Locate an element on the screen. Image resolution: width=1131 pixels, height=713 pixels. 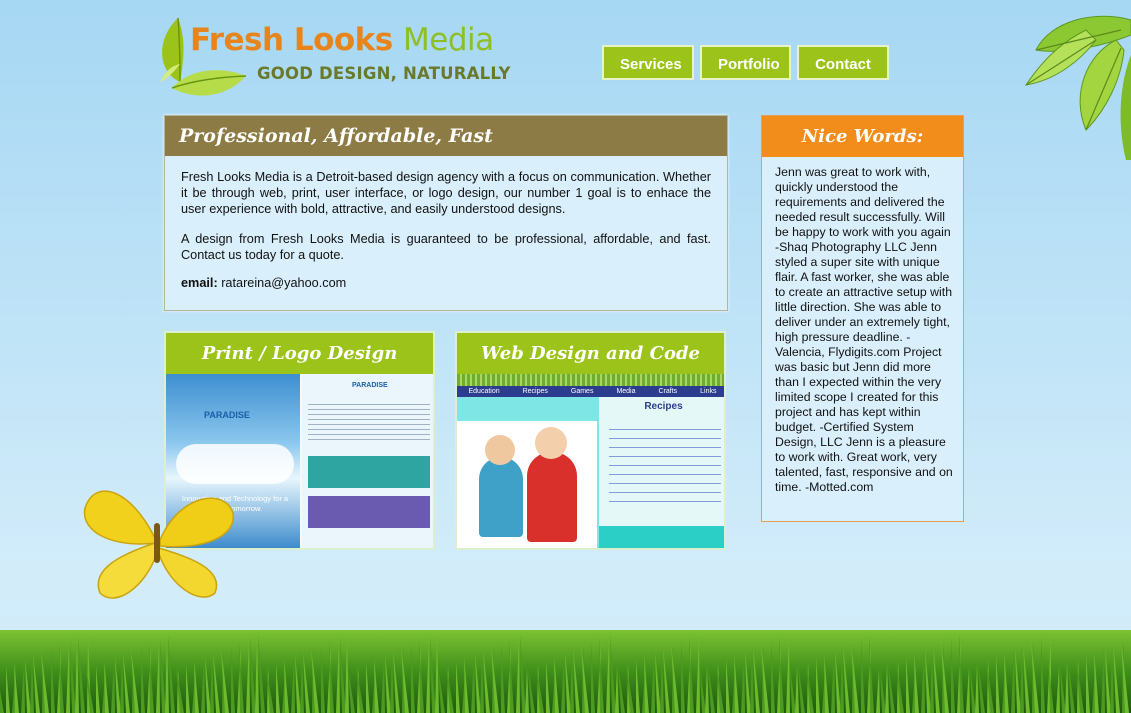
paradise-brand-text: PARADISE is located at coordinates (227, 415).